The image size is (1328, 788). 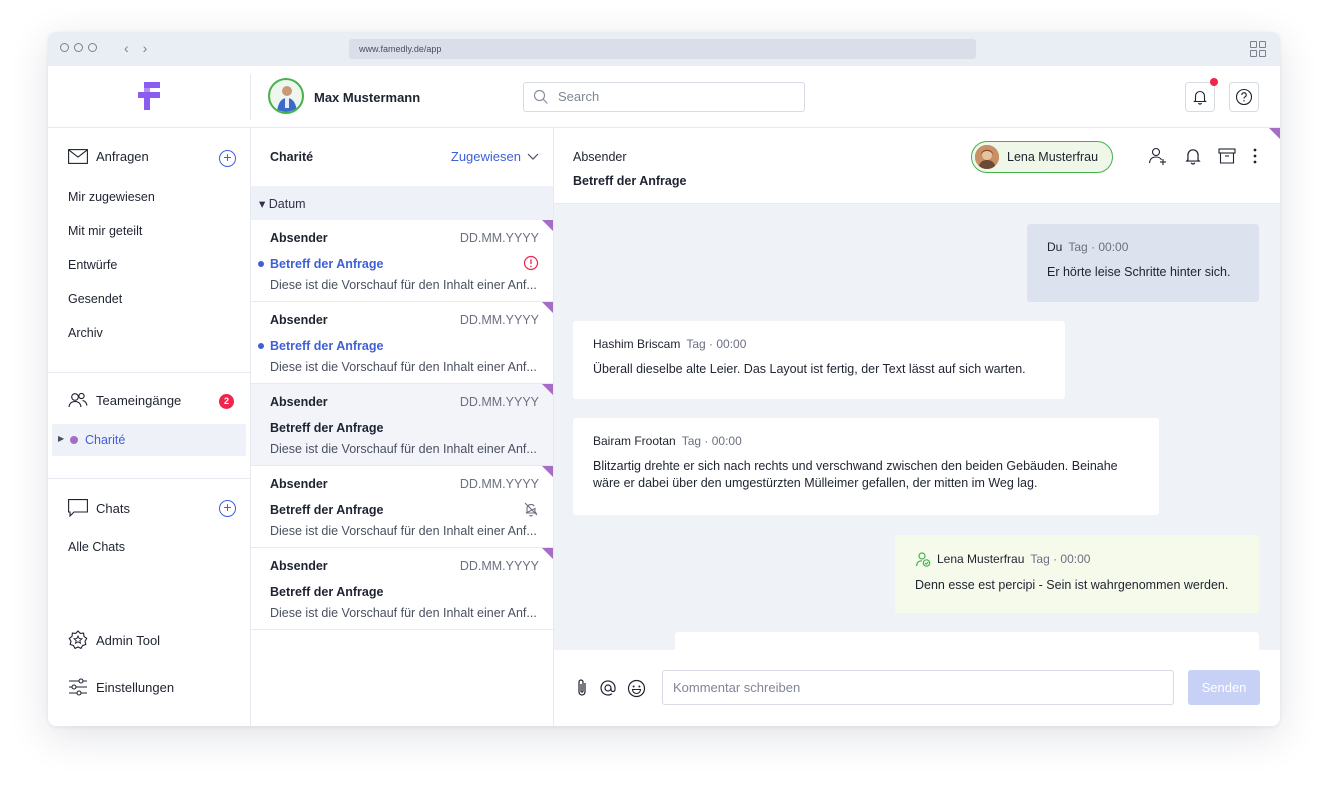 What do you see at coordinates (111, 197) in the screenshot?
I see `sidebar-item-assigned: Mir zugewiesen` at bounding box center [111, 197].